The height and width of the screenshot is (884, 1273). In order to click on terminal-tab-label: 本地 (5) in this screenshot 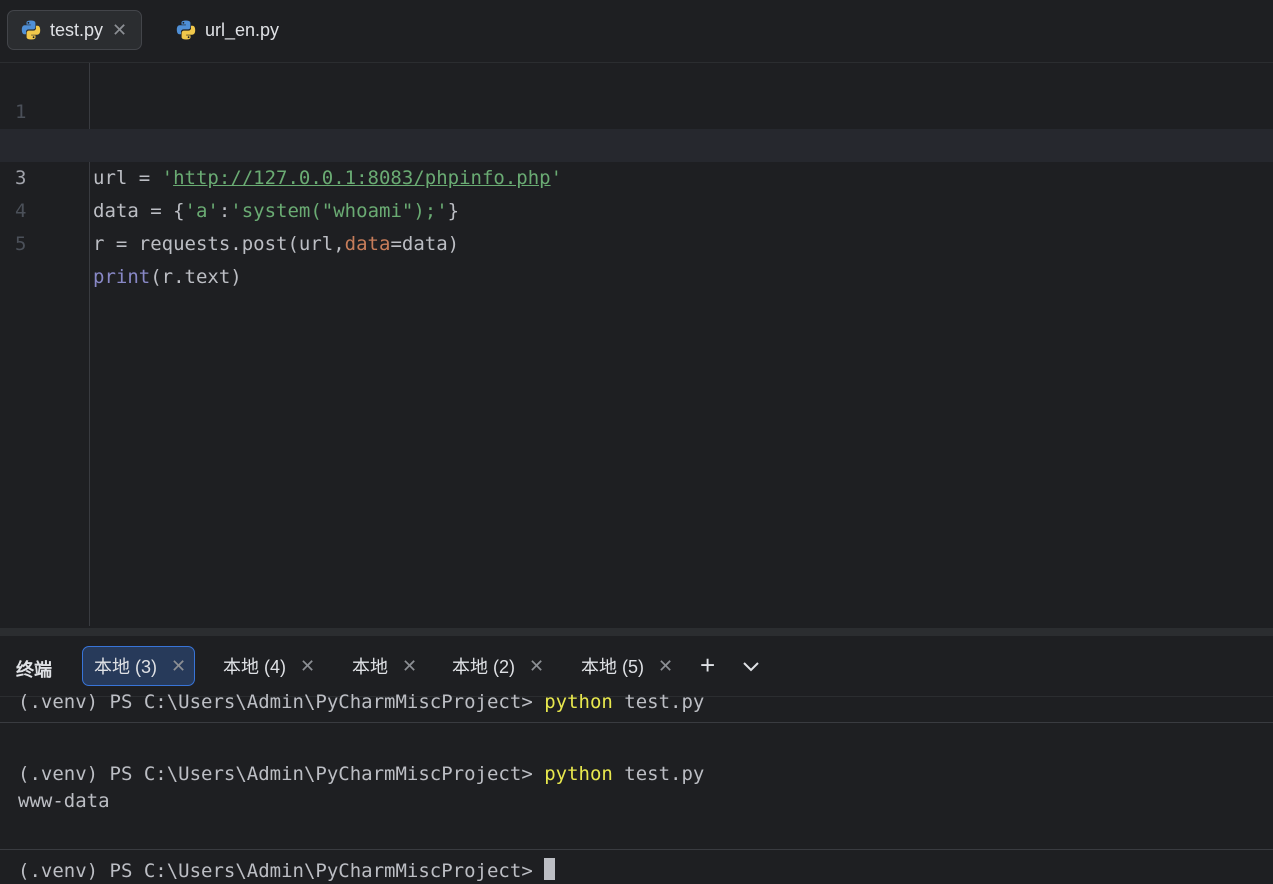, I will do `click(612, 667)`.